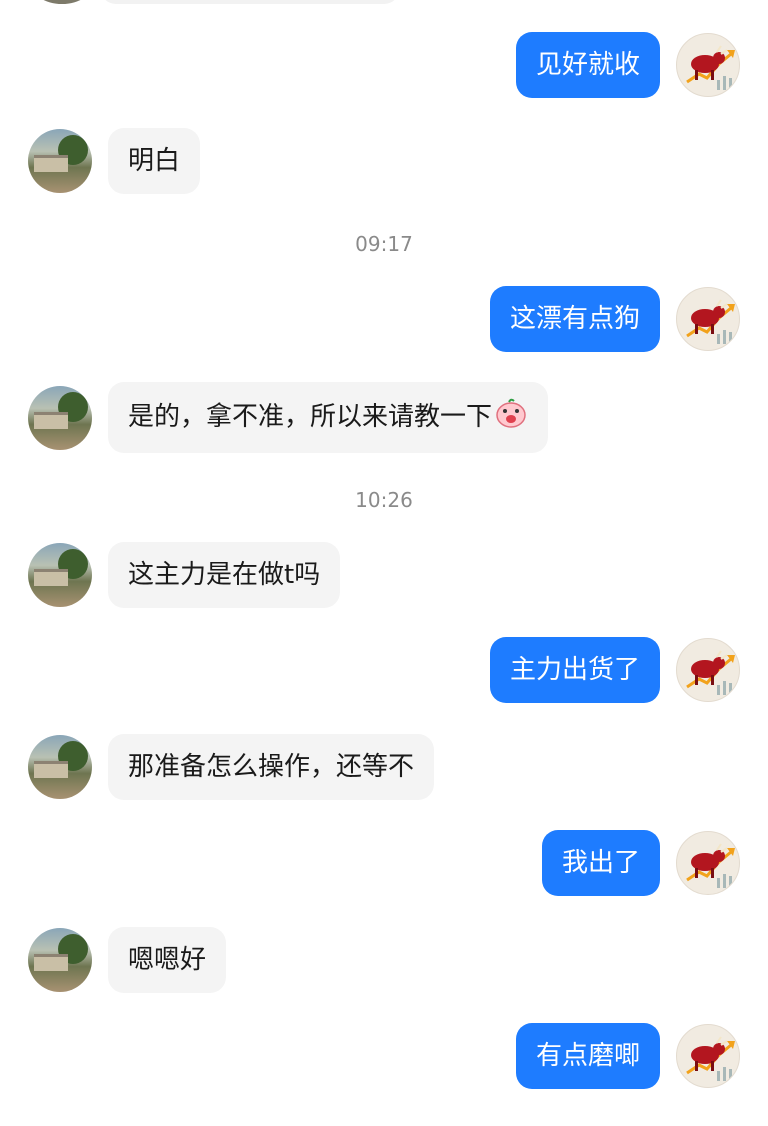 Image resolution: width=768 pixels, height=1126 pixels. I want to click on timestamp: 09:17, so click(384, 244).